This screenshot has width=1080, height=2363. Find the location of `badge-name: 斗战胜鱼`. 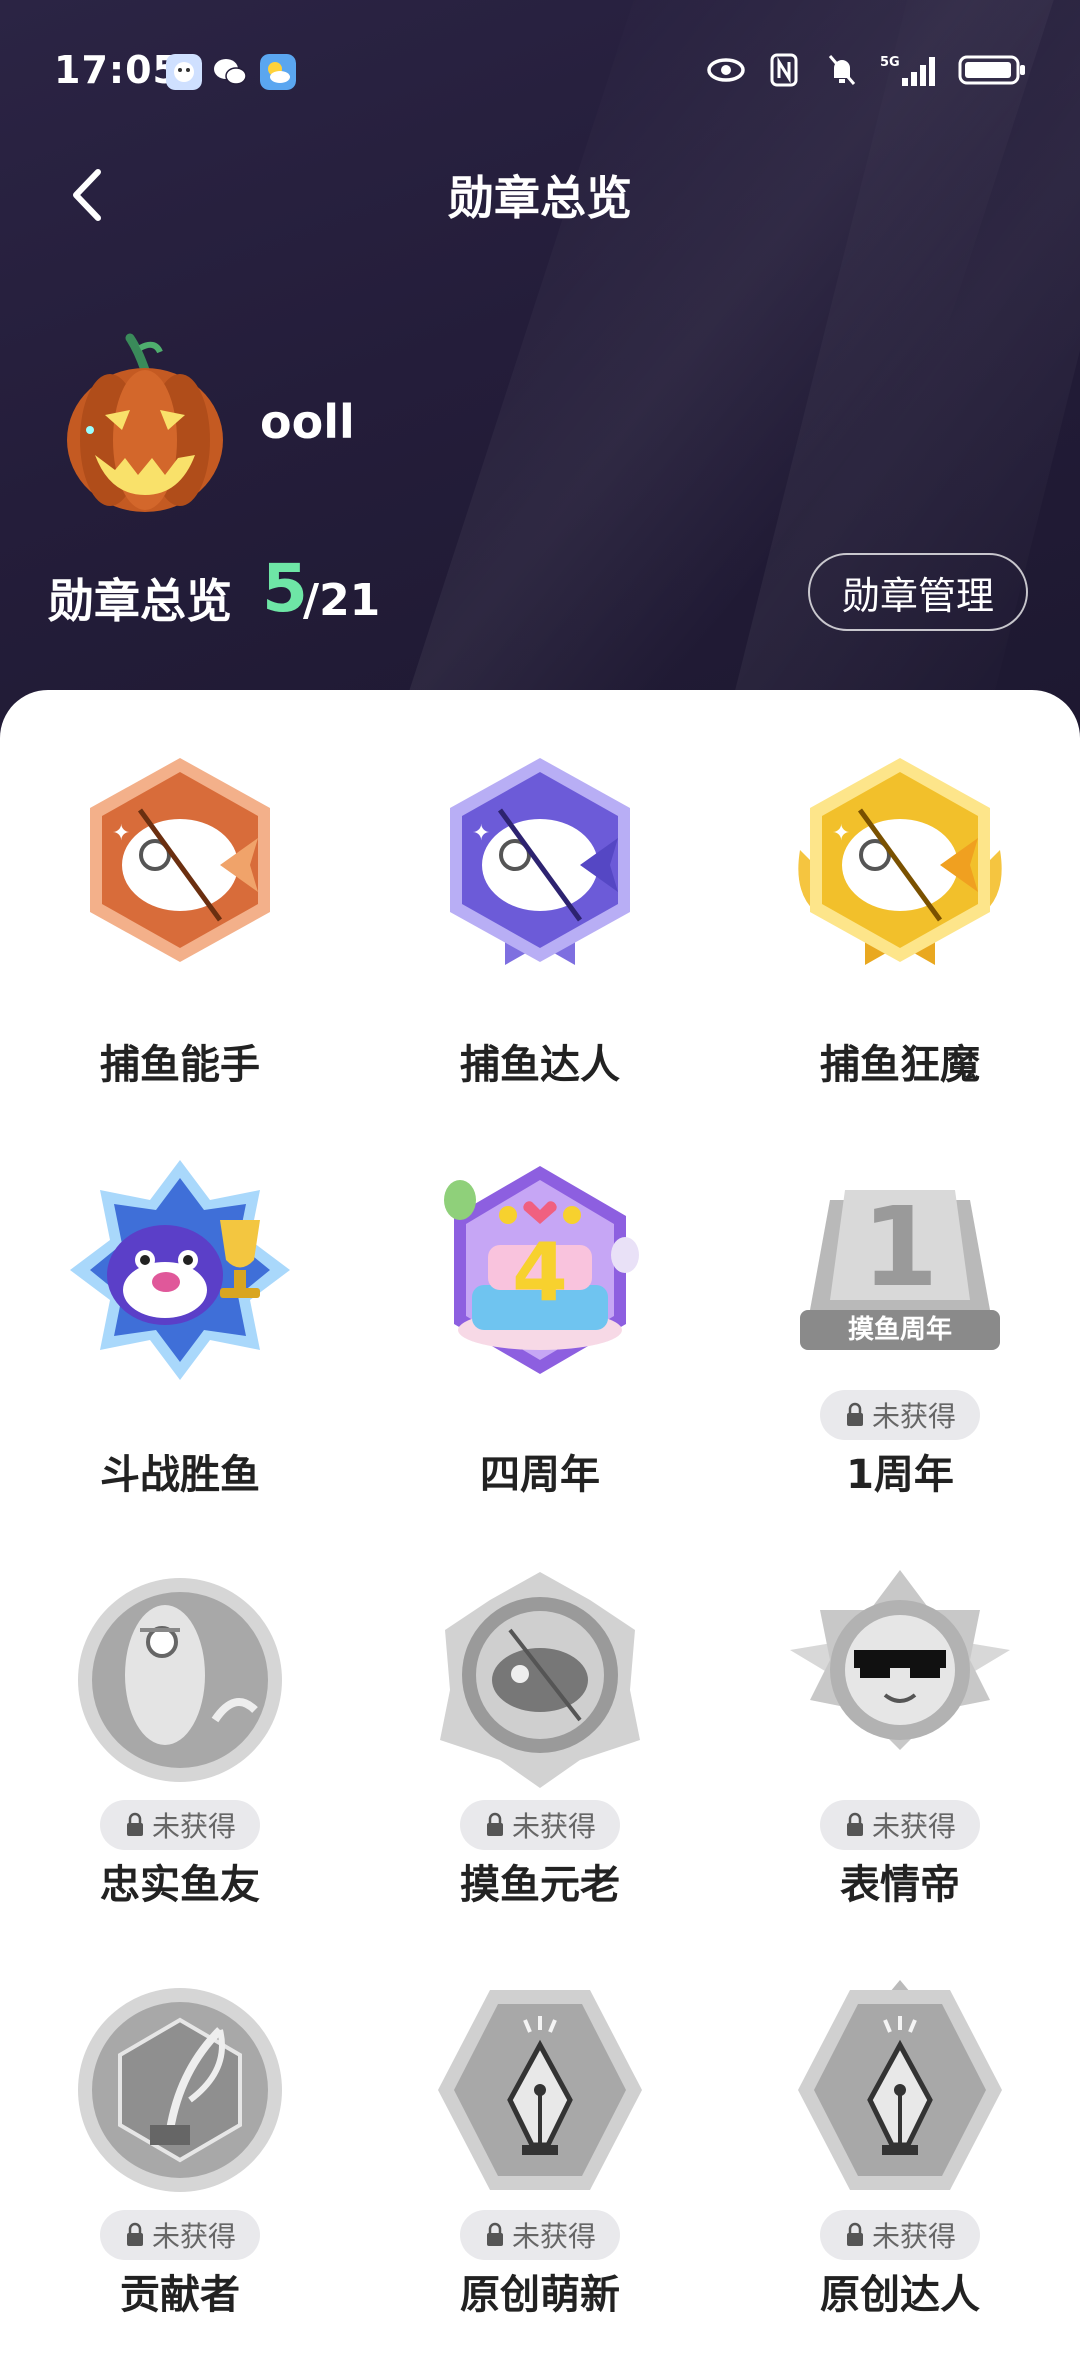

badge-name: 斗战胜鱼 is located at coordinates (180, 1475).